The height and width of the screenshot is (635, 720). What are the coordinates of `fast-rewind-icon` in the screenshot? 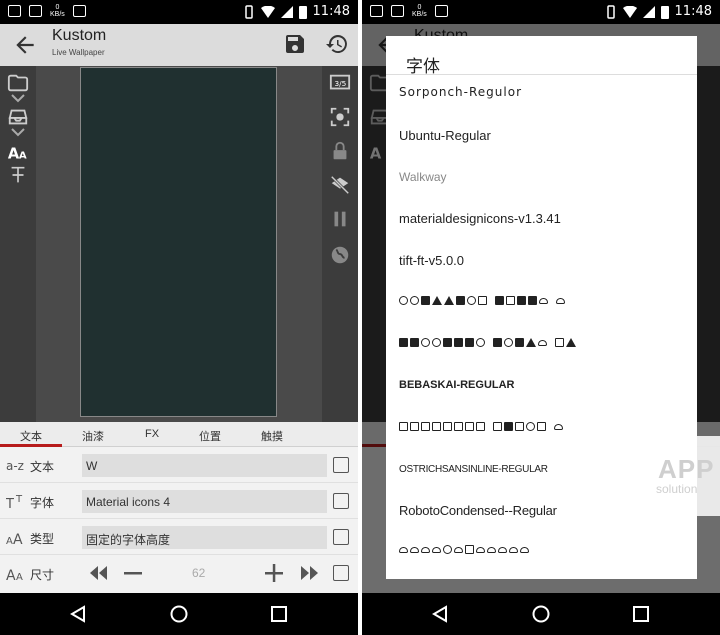 It's located at (98, 573).